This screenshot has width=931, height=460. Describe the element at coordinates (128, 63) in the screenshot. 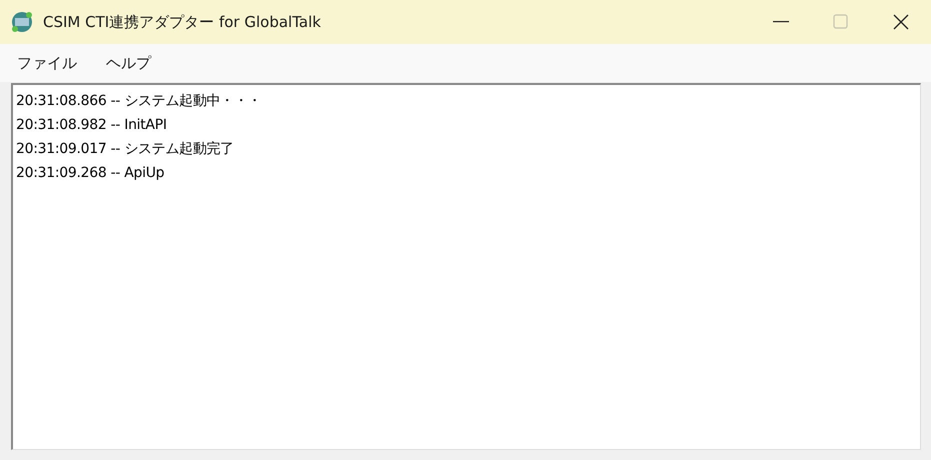

I see `menu-item: ヘルプ` at that location.